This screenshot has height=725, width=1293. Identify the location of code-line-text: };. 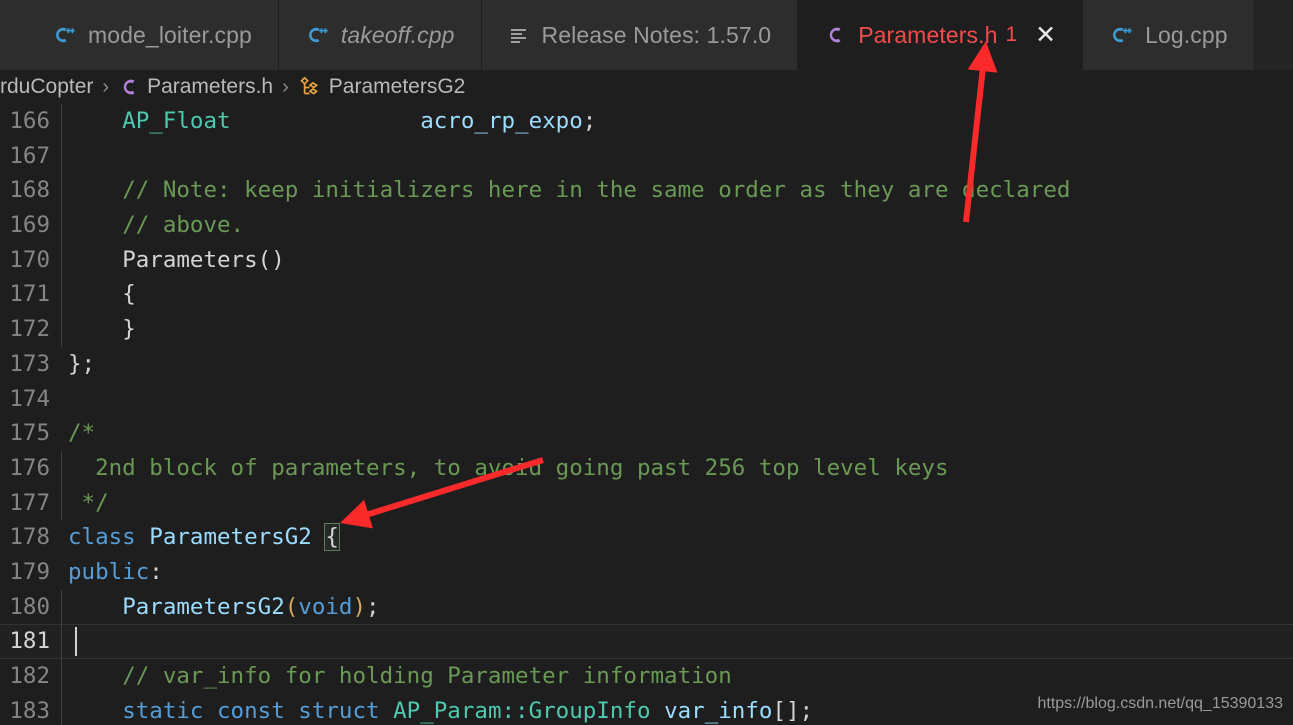
(81, 364).